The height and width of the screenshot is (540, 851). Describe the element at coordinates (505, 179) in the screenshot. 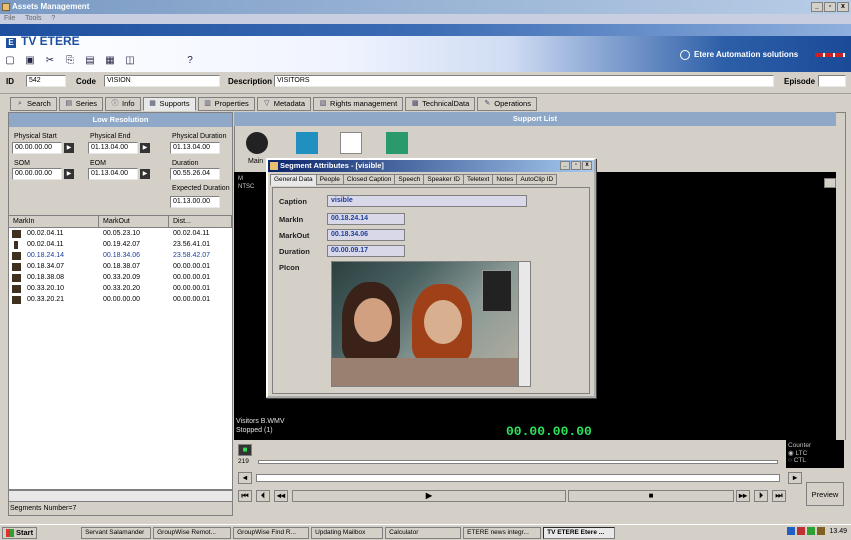

I see `tab-notes: Notes` at that location.